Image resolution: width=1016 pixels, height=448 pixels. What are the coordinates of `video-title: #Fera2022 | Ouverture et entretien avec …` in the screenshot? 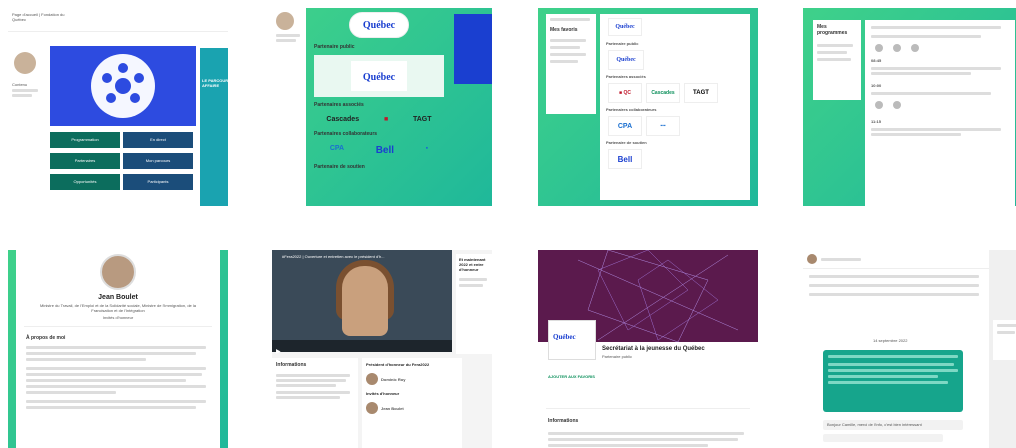 It's located at (333, 256).